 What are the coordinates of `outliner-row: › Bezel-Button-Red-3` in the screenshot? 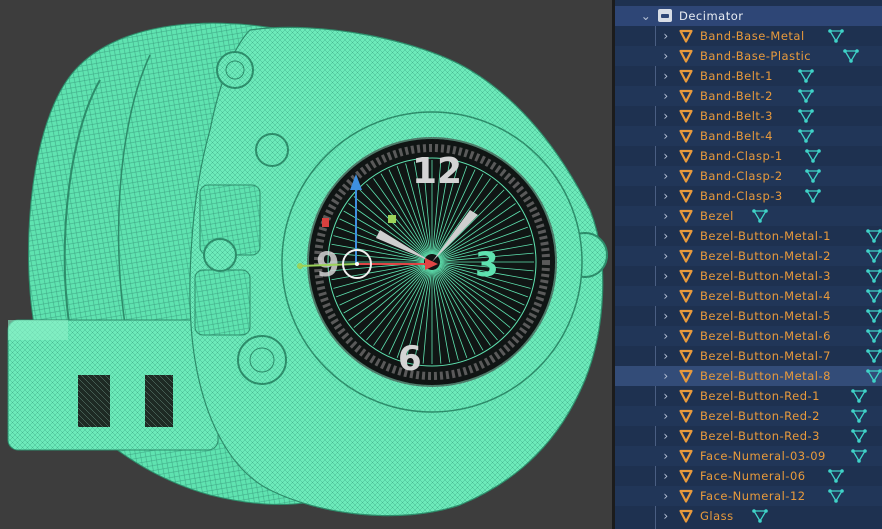 It's located at (748, 436).